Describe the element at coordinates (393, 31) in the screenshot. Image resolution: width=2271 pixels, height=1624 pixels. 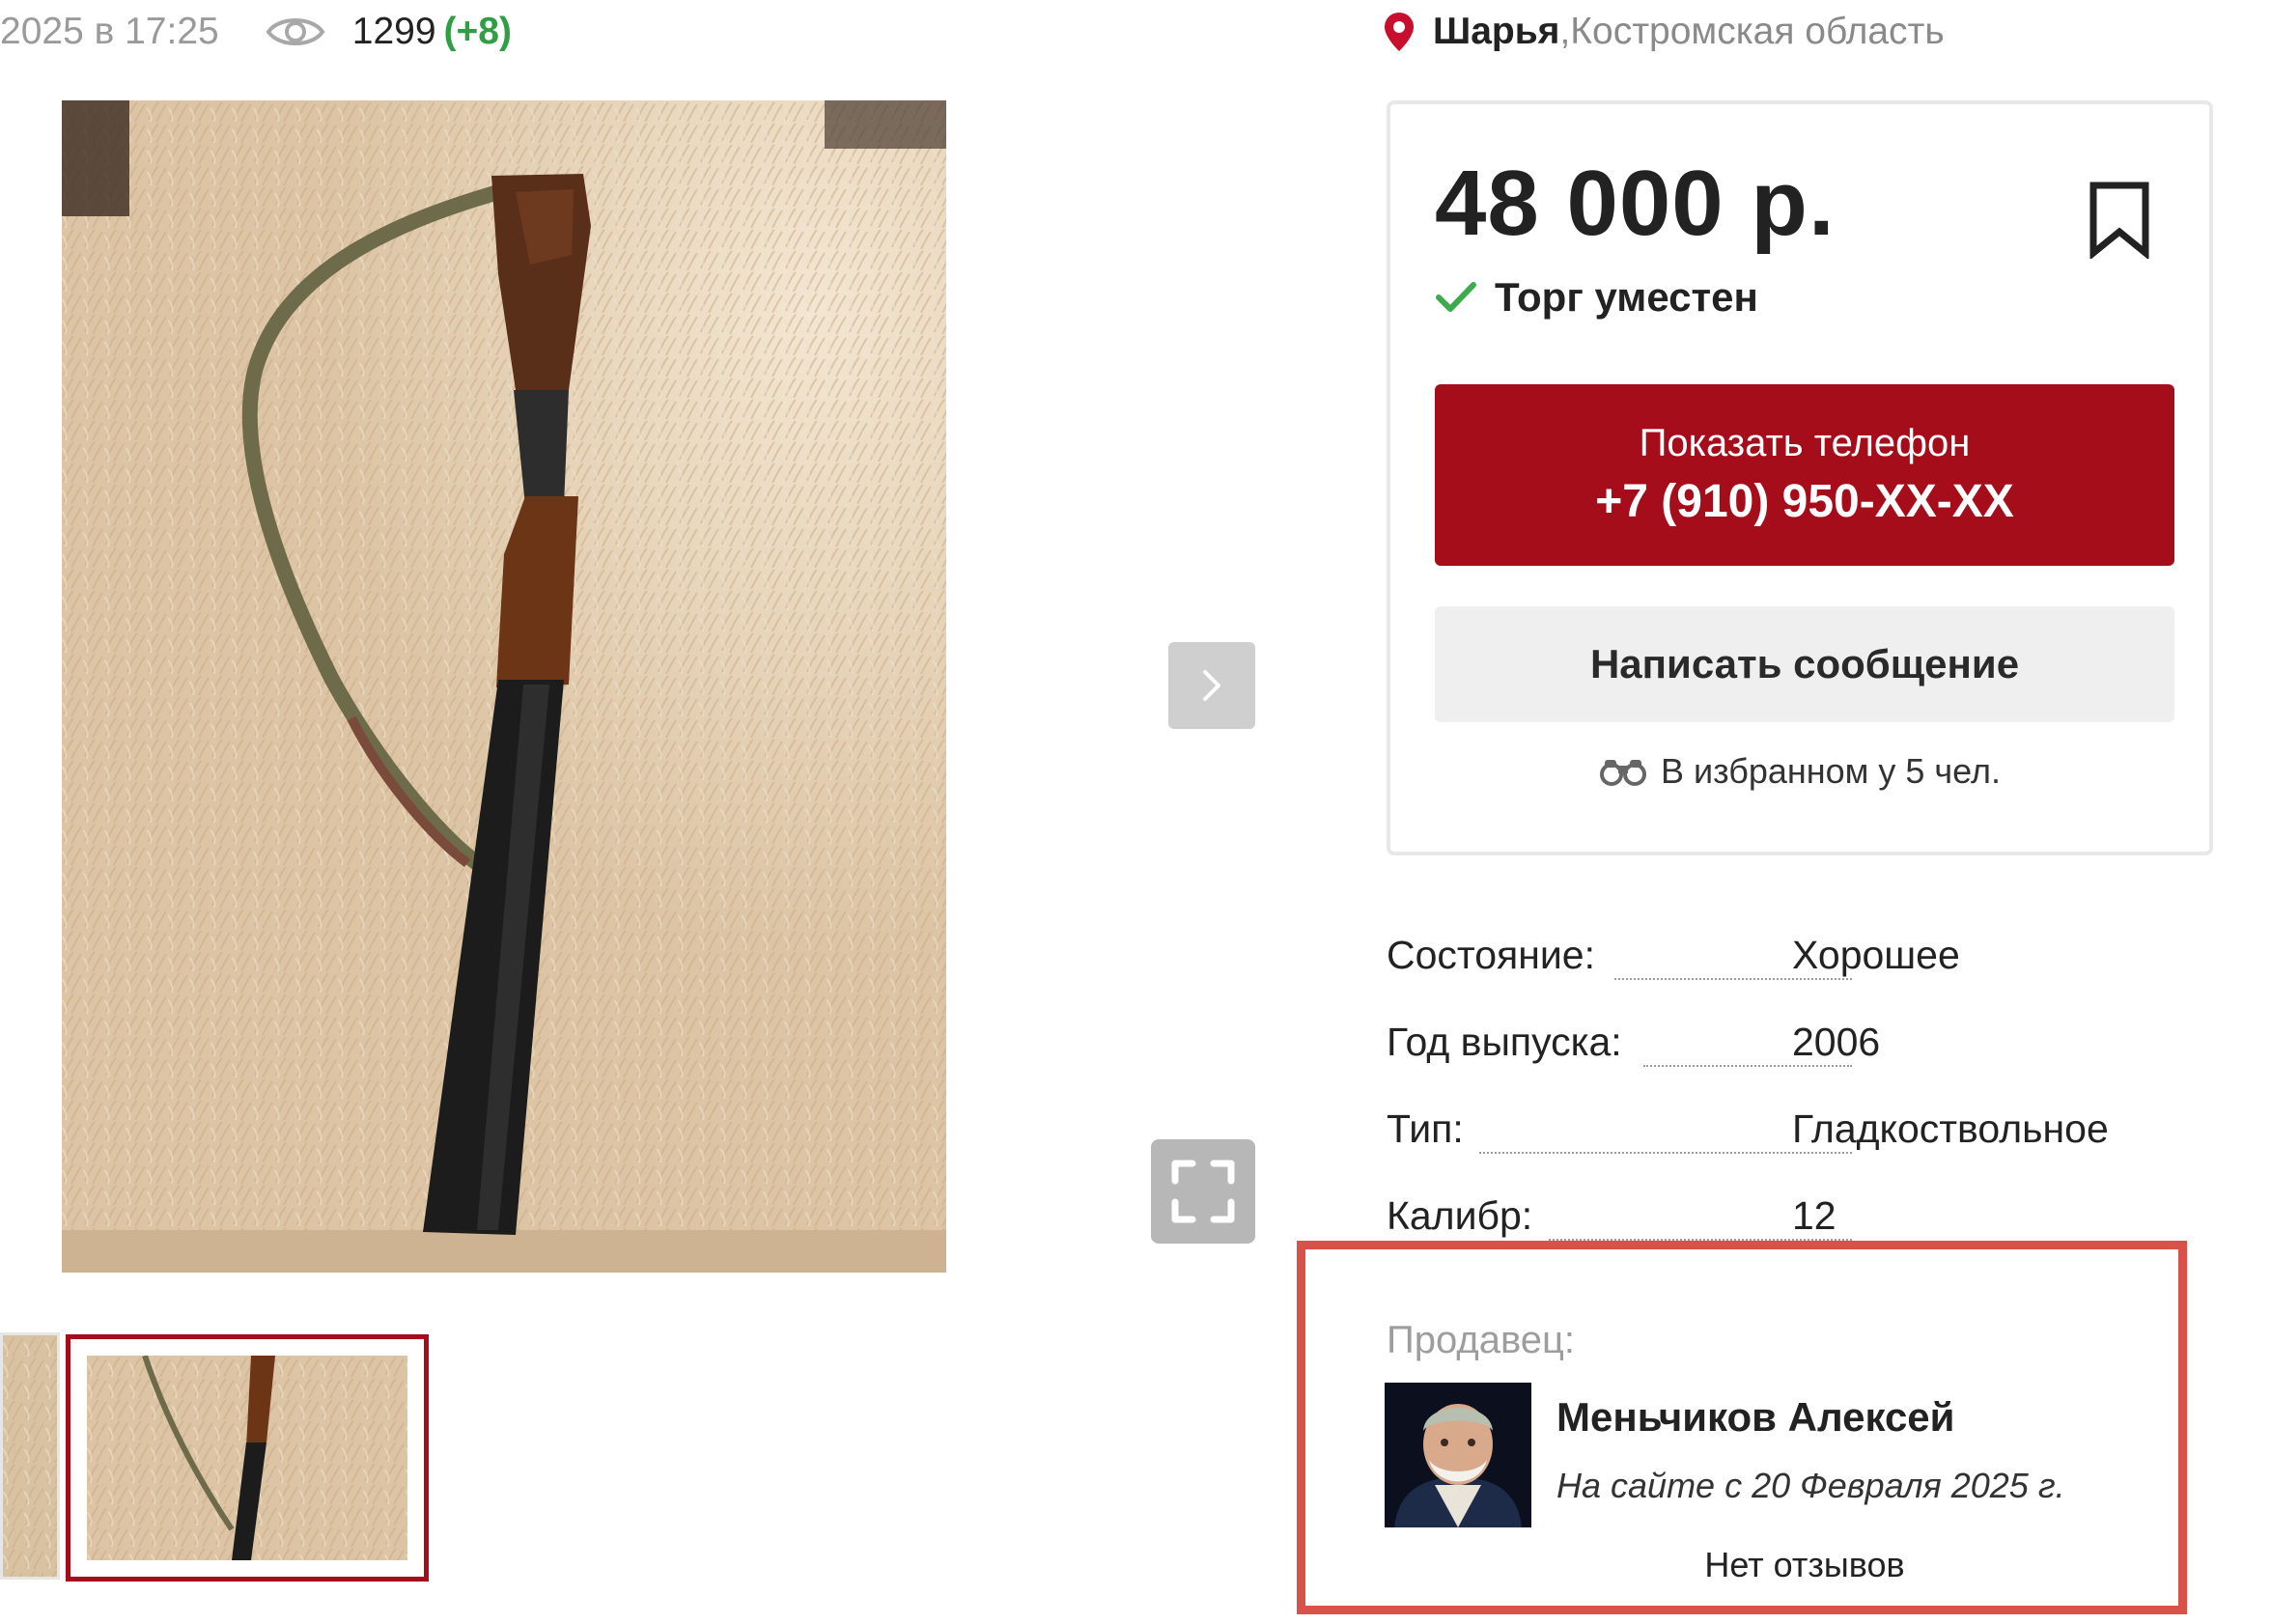
I see `views-count: 1299` at that location.